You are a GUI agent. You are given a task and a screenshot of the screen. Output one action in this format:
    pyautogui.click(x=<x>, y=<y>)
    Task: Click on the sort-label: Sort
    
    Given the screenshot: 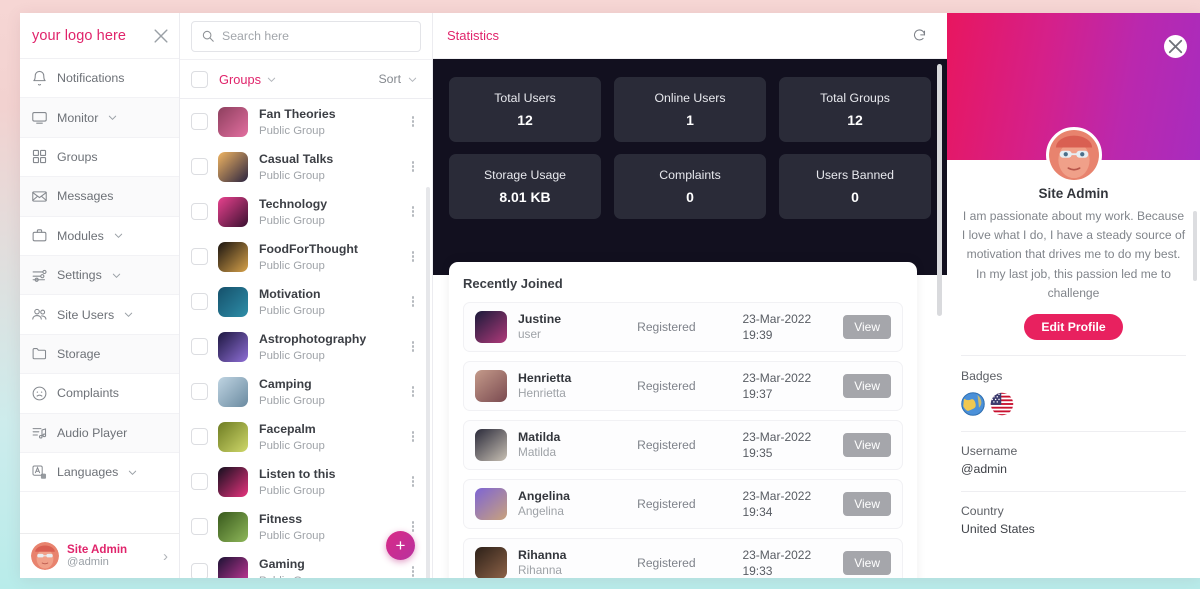 What is the action you would take?
    pyautogui.click(x=389, y=79)
    